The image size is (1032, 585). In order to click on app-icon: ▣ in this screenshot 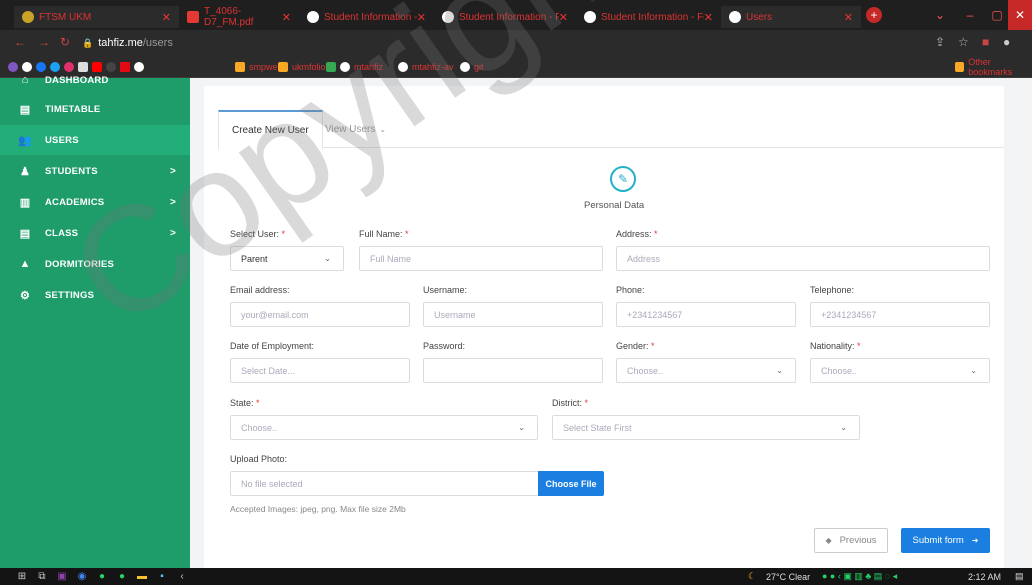, I will do `click(62, 576)`.